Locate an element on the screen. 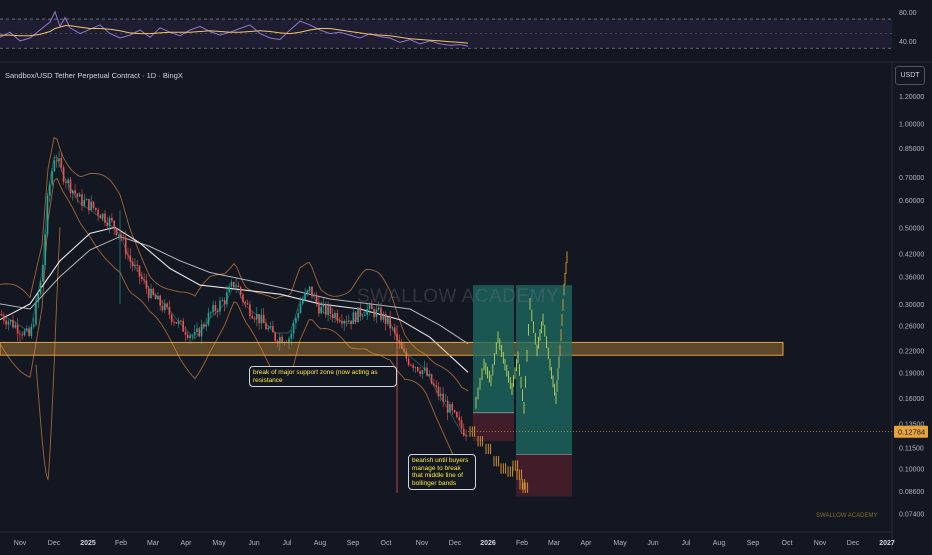 Image resolution: width=932 pixels, height=555 pixels. time-tick-label: Sep is located at coordinates (753, 543).